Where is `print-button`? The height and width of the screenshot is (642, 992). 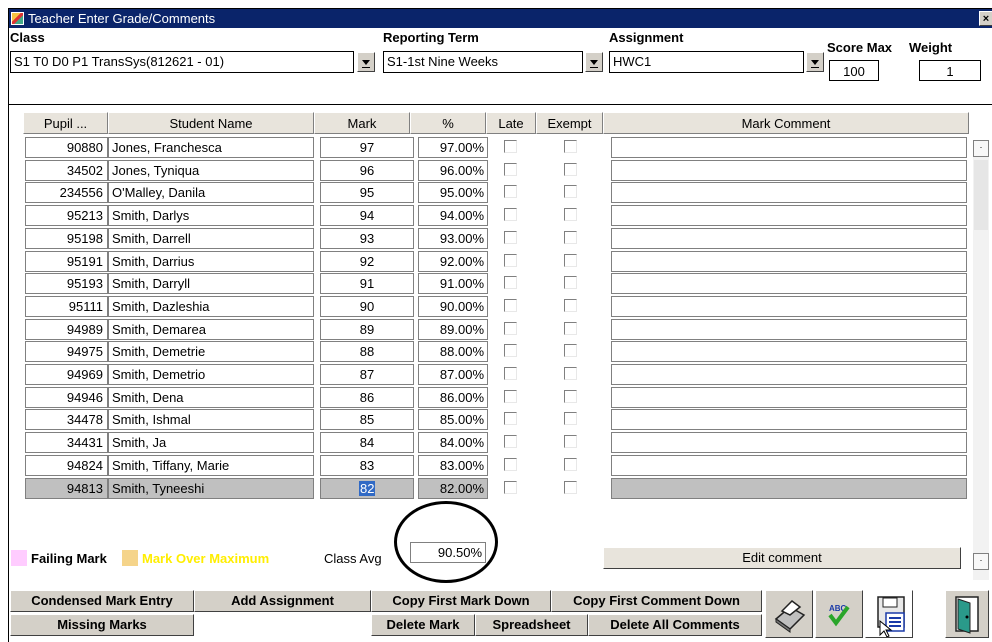 print-button is located at coordinates (789, 614).